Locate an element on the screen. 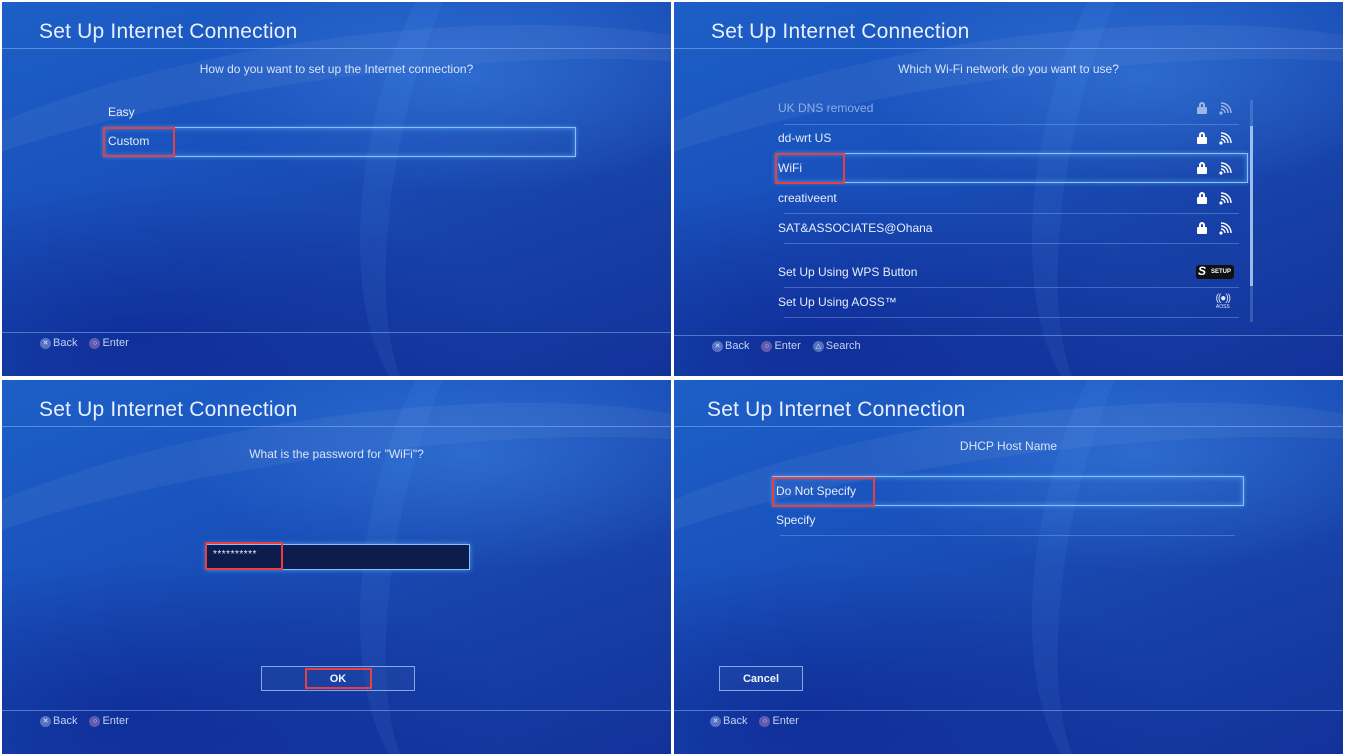 The height and width of the screenshot is (756, 1345). triangle-button-icon: △ is located at coordinates (818, 346).